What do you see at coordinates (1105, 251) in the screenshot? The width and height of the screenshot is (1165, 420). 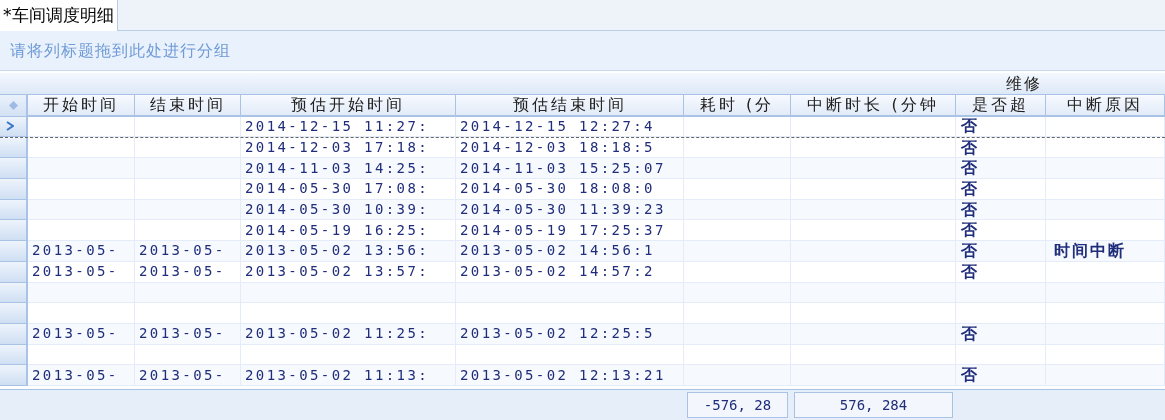 I see `table-cell: 时间中断` at bounding box center [1105, 251].